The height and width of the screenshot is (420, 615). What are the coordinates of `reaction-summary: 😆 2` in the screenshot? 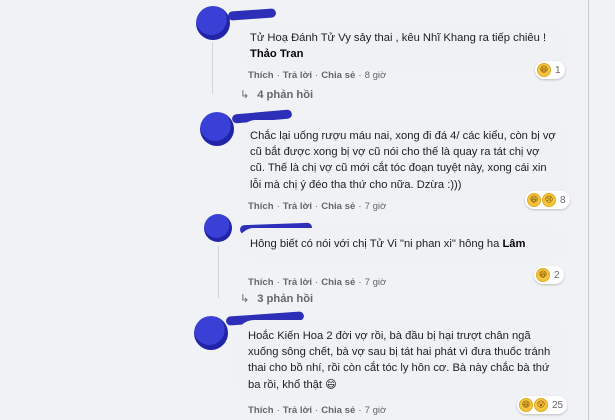 It's located at (549, 275).